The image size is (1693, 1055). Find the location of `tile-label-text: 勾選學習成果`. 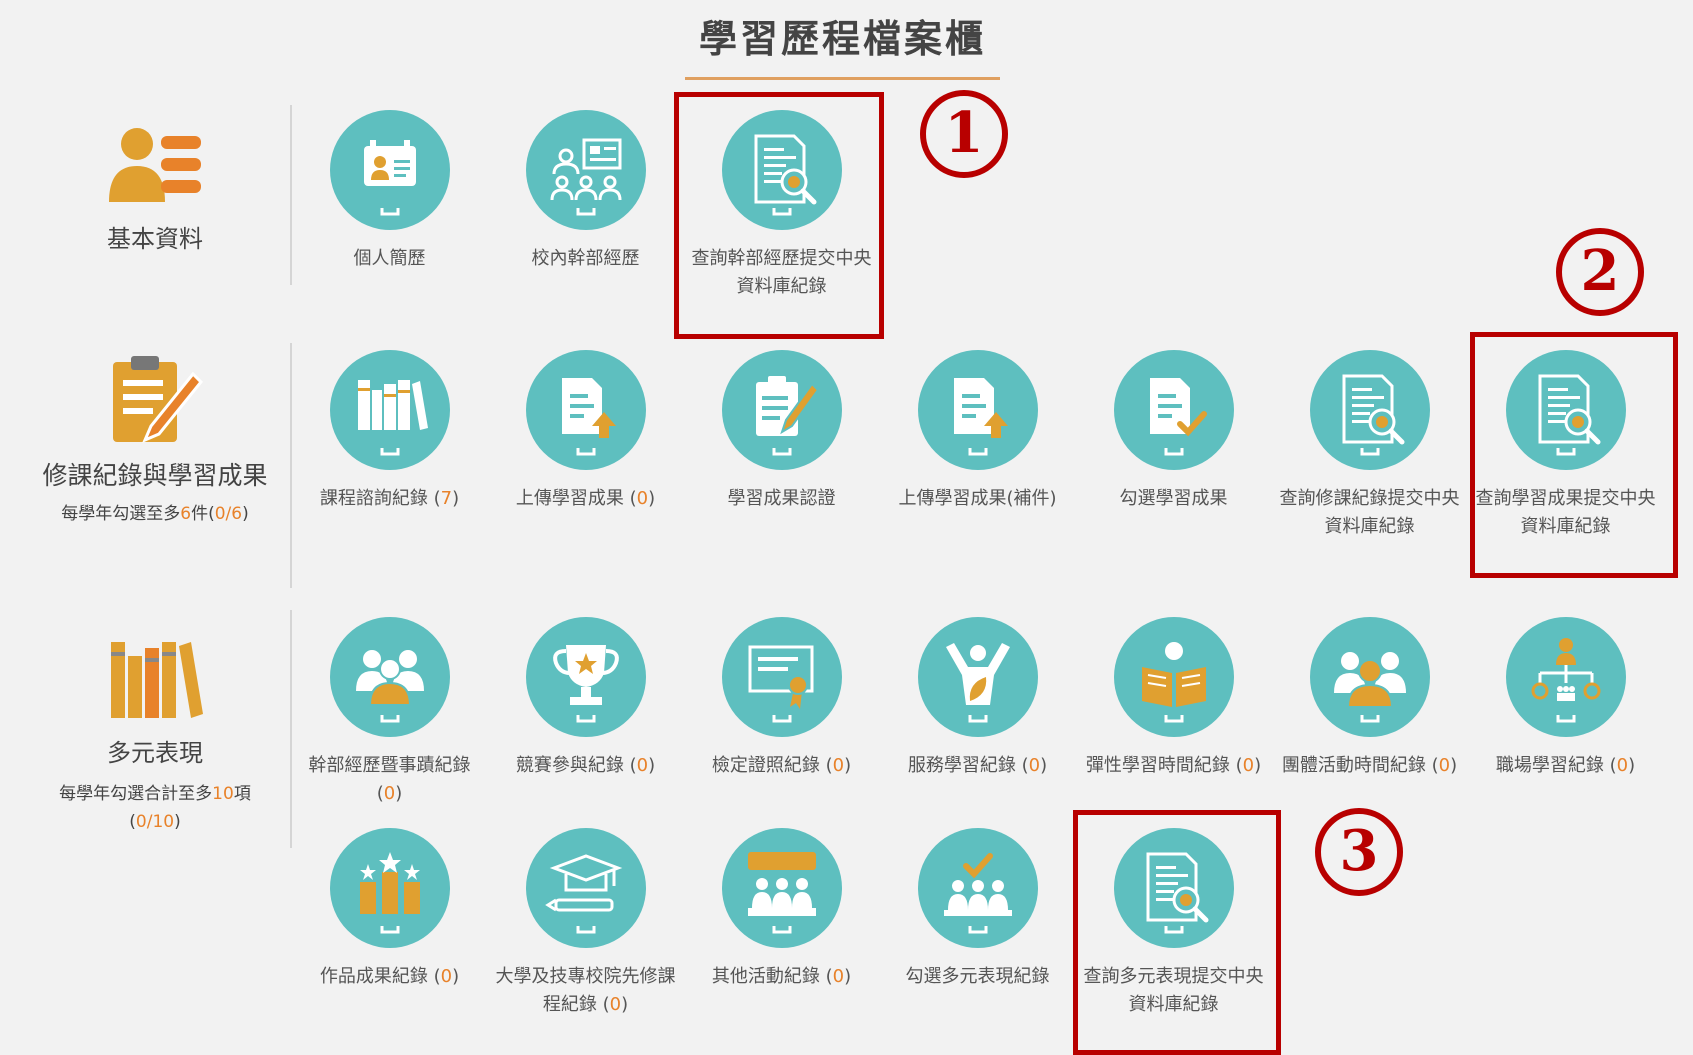

tile-label-text: 勾選學習成果 is located at coordinates (1174, 498).